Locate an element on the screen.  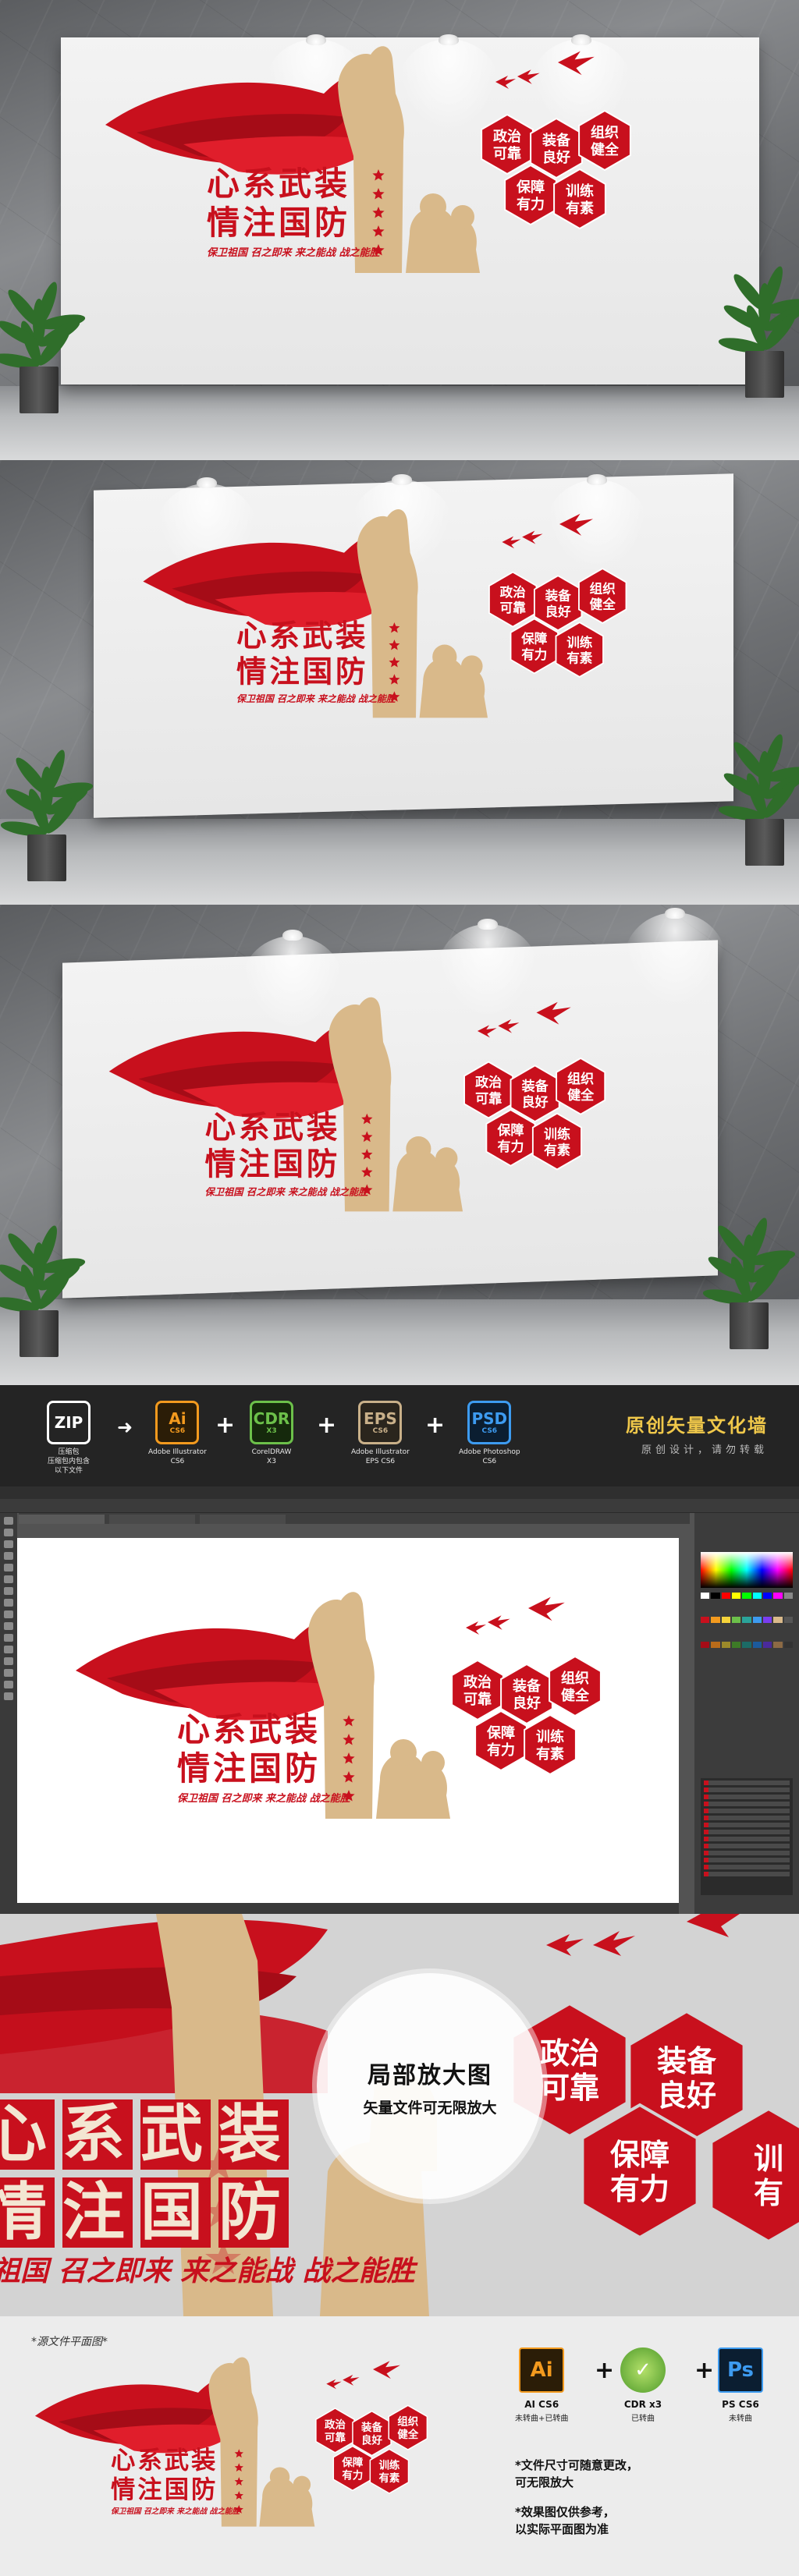
soldier-silhouettes is located at coordinates (413, 1779).